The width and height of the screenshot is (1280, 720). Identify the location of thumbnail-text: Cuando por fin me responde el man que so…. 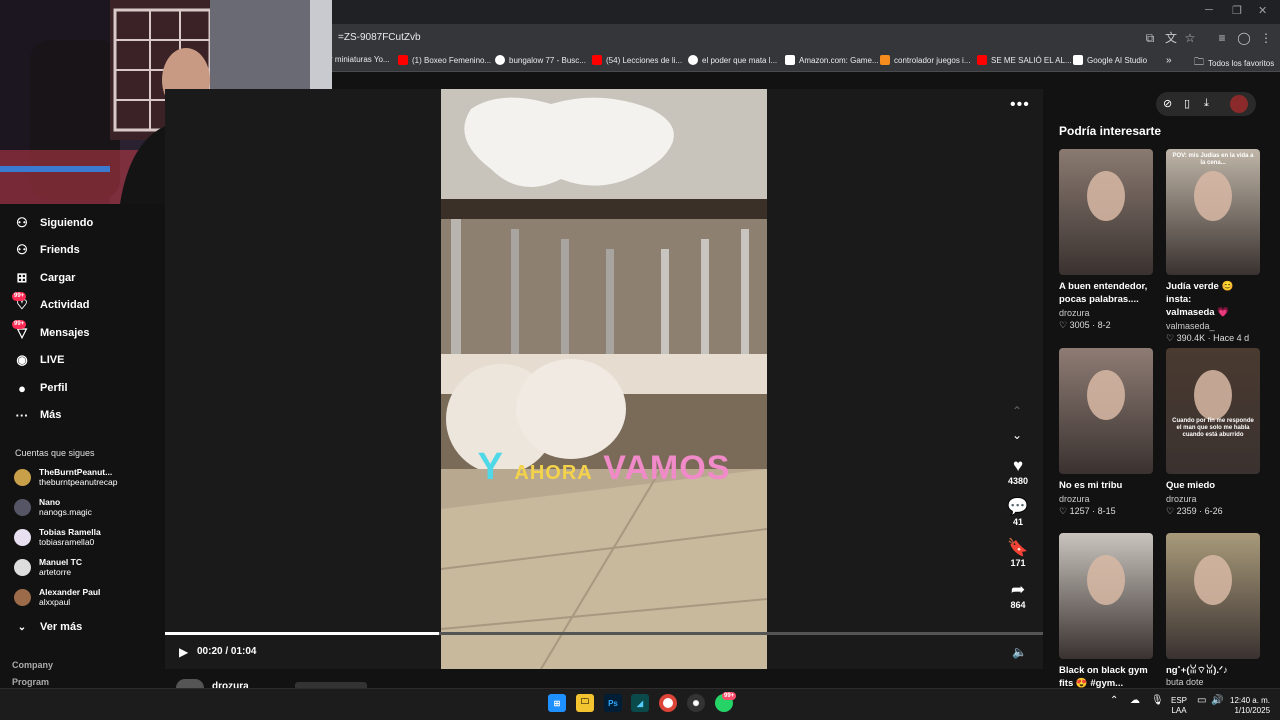
(1213, 428).